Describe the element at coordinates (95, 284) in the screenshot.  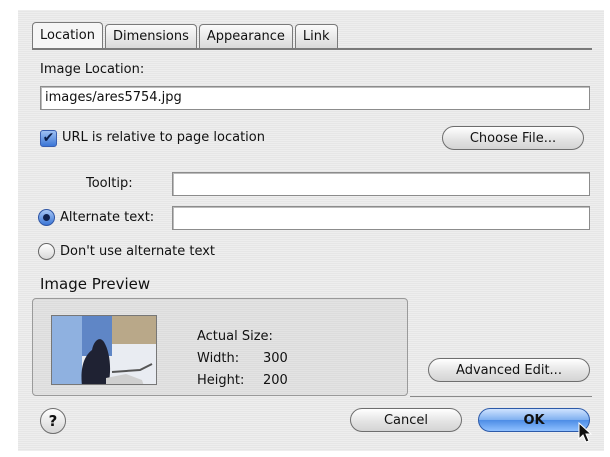
I see `image-preview-title: Image Preview` at that location.